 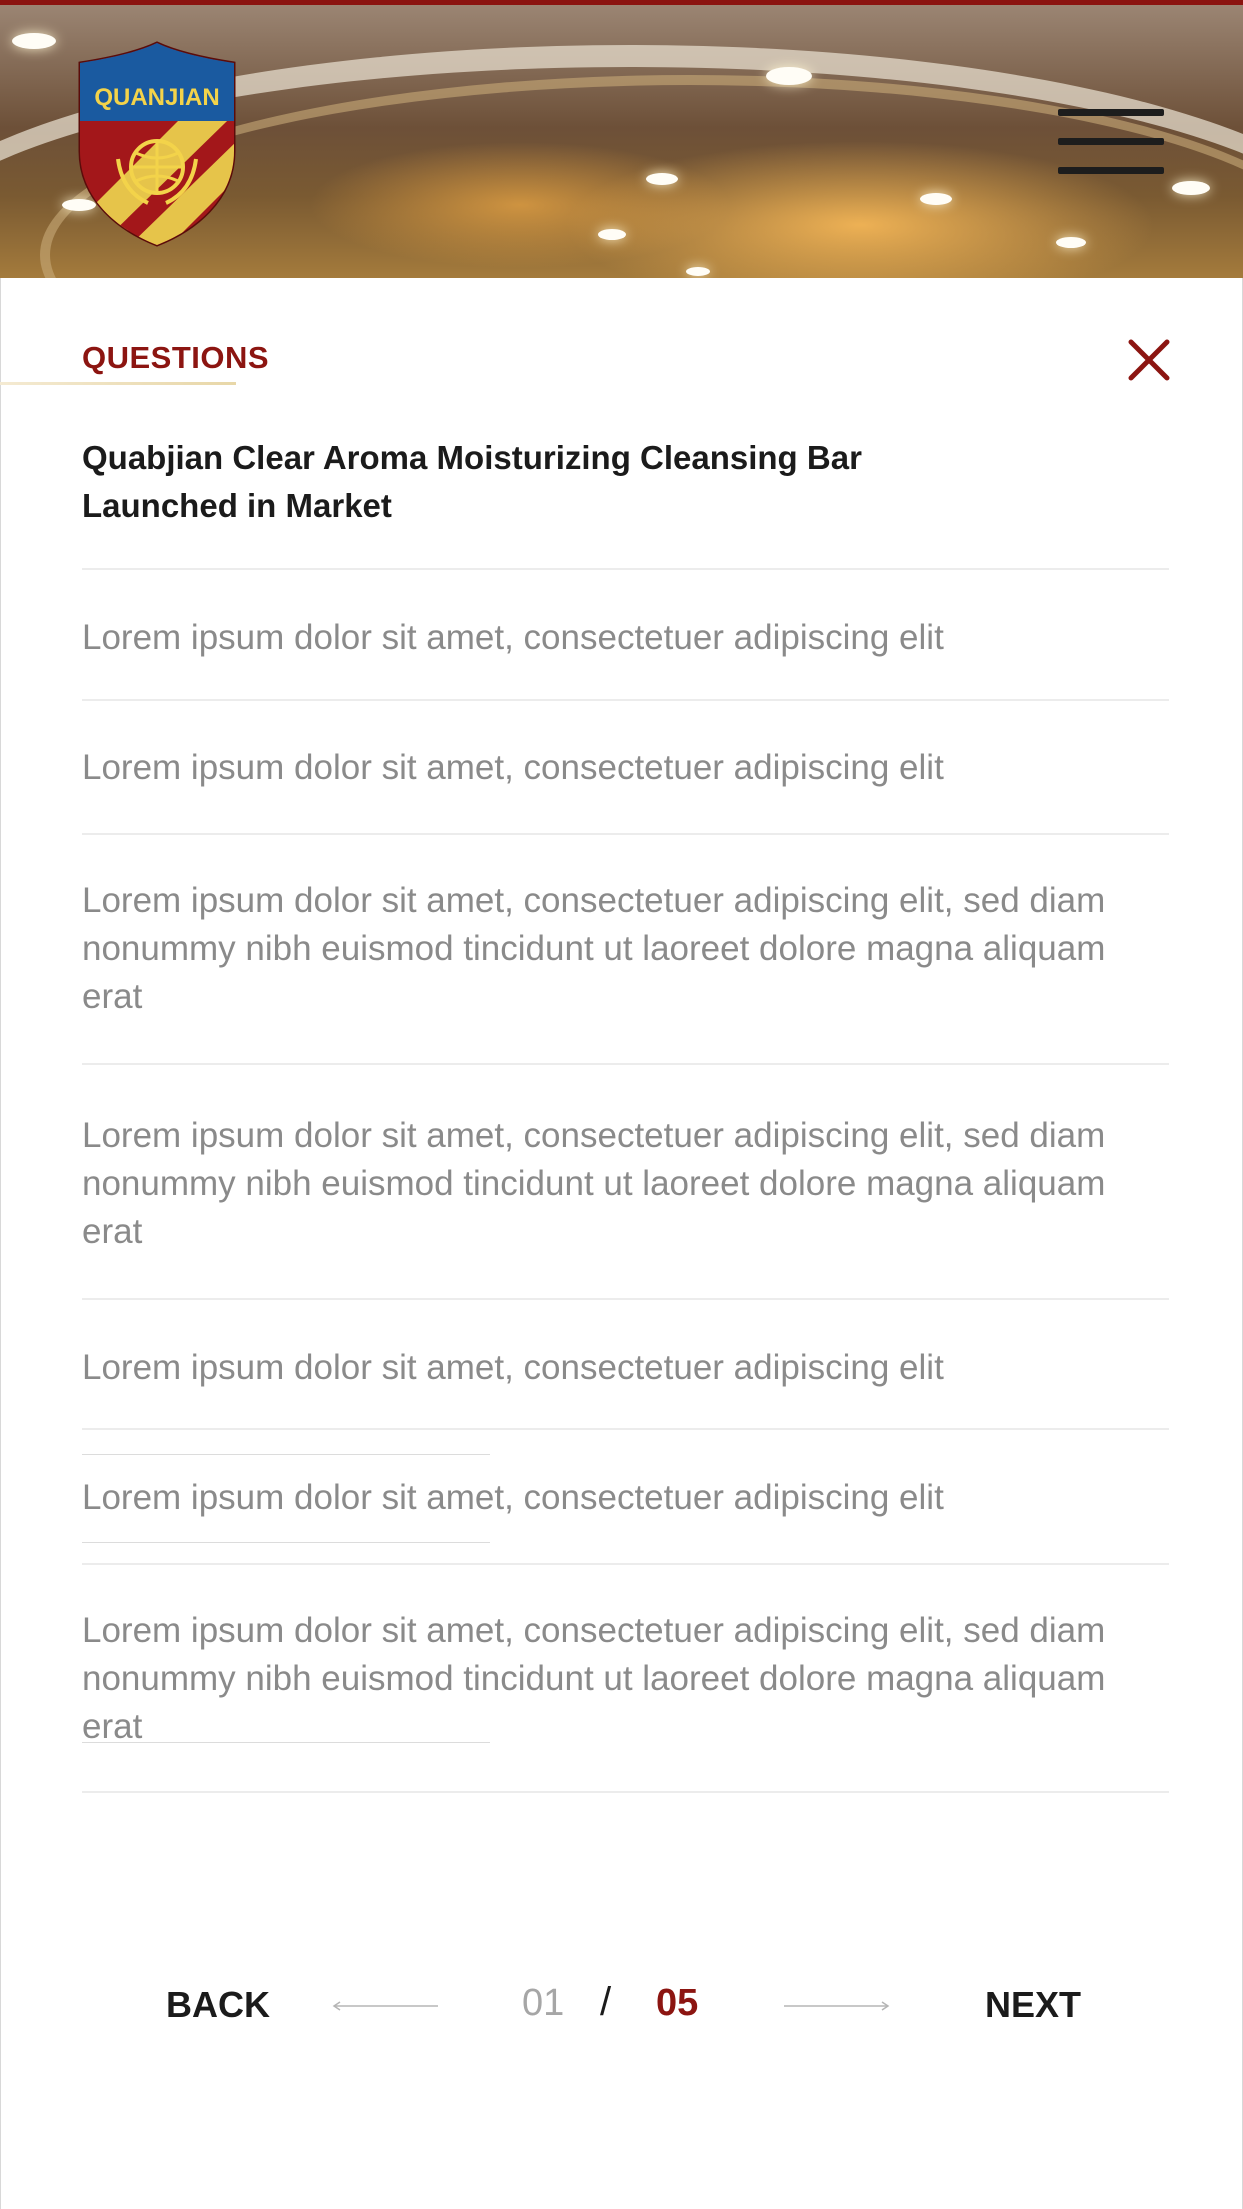 I want to click on page-total: 05, so click(x=677, y=2003).